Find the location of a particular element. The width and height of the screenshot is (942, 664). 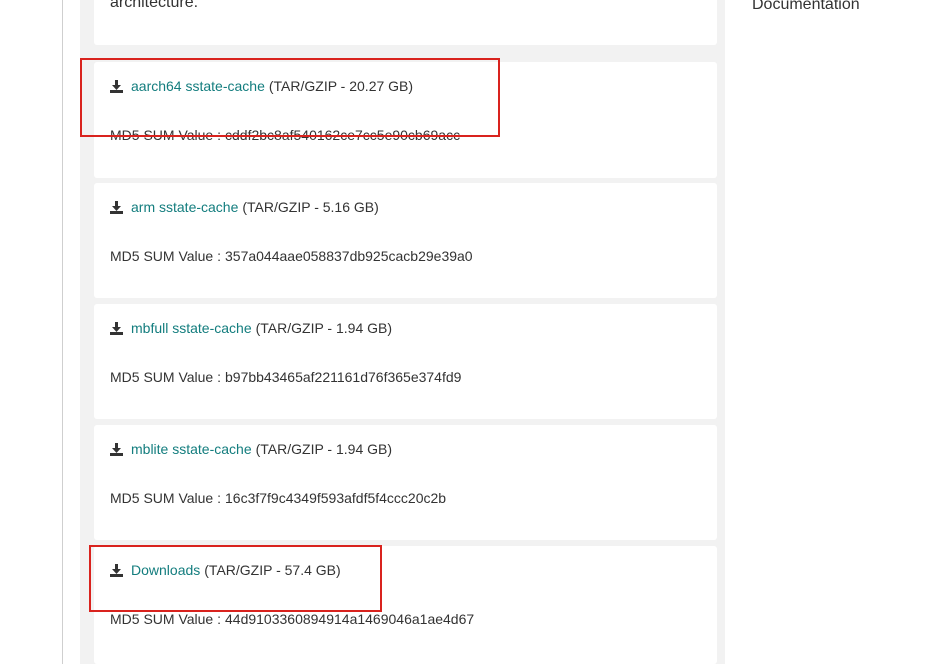

md5-value: 357a044aae058837db925cacb29e39a0 is located at coordinates (349, 256).